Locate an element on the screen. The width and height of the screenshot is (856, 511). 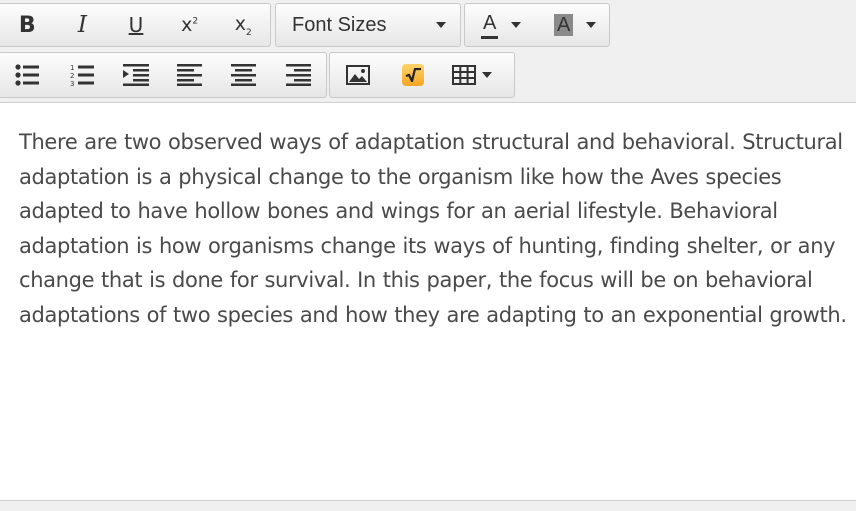
table-icon is located at coordinates (464, 75).